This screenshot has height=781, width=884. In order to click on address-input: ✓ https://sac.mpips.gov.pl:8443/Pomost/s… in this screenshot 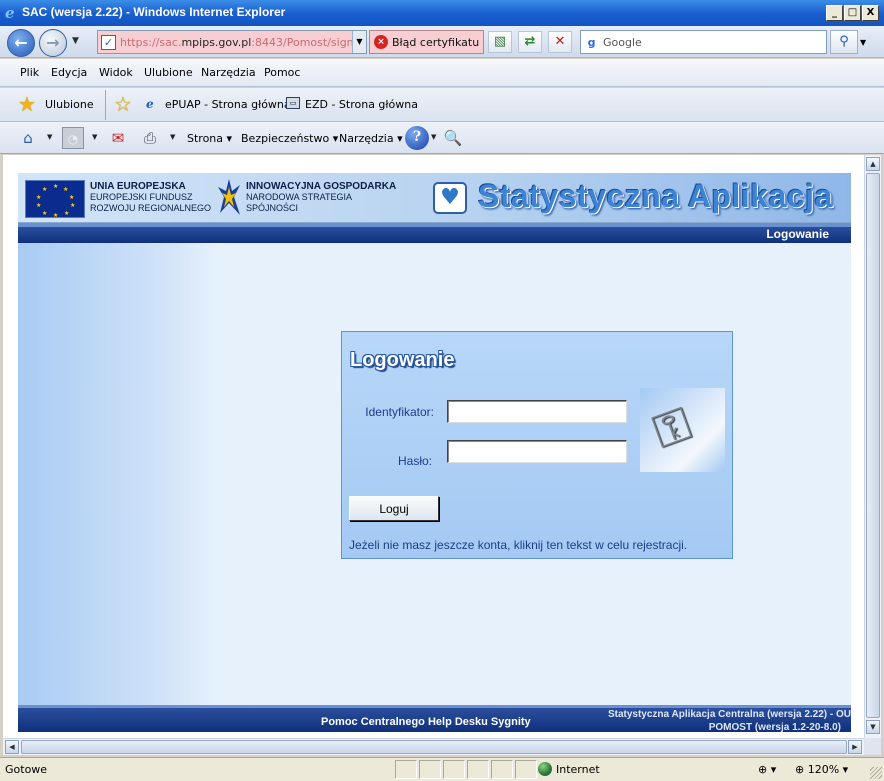, I will do `click(232, 42)`.